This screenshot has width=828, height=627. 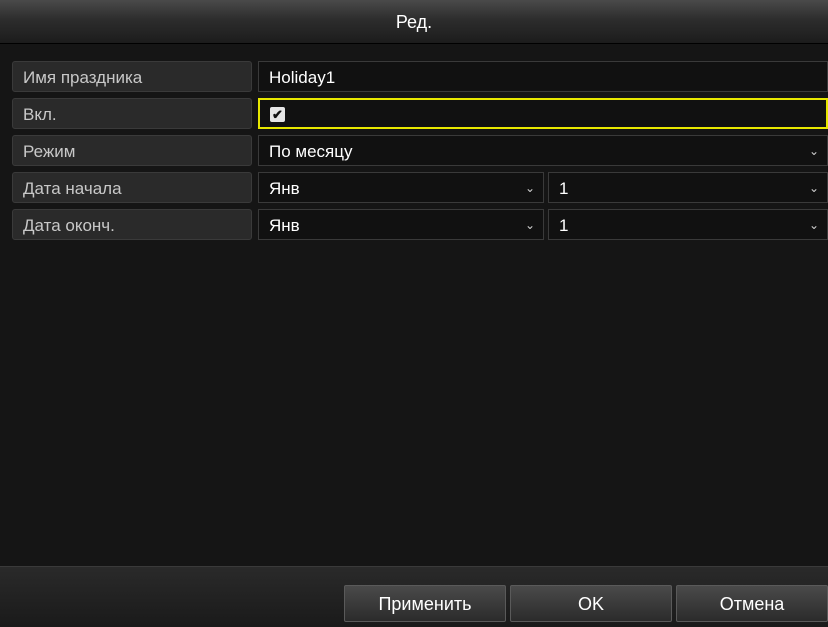 I want to click on end-day-value: 1, so click(x=564, y=225).